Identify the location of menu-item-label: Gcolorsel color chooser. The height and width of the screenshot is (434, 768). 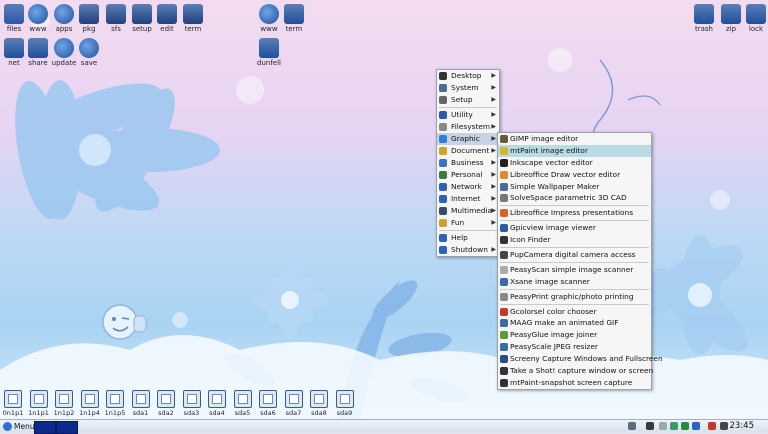
(553, 311).